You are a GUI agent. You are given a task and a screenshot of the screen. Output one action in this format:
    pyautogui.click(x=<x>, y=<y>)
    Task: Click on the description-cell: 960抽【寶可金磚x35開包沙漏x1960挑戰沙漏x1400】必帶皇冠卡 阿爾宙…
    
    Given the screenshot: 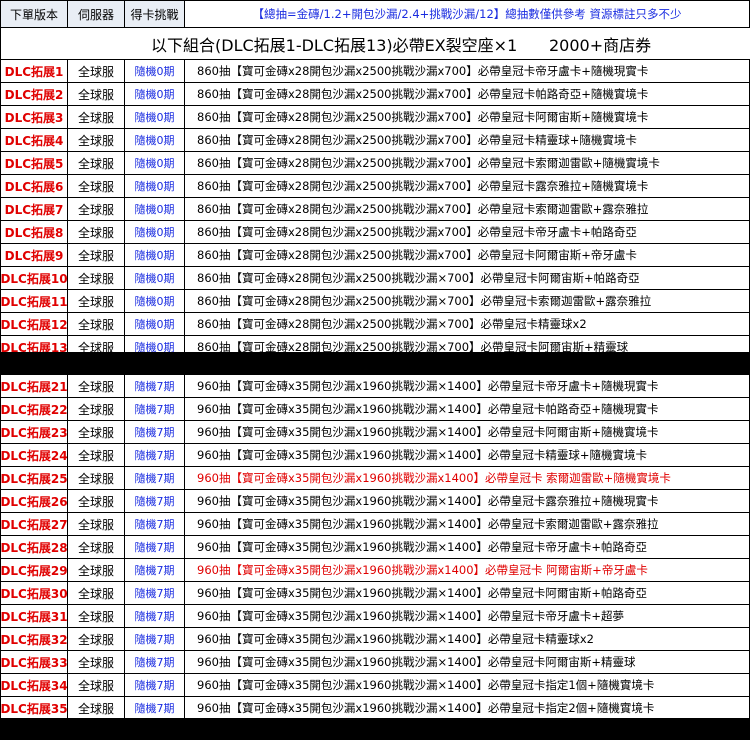 What is the action you would take?
    pyautogui.click(x=467, y=570)
    